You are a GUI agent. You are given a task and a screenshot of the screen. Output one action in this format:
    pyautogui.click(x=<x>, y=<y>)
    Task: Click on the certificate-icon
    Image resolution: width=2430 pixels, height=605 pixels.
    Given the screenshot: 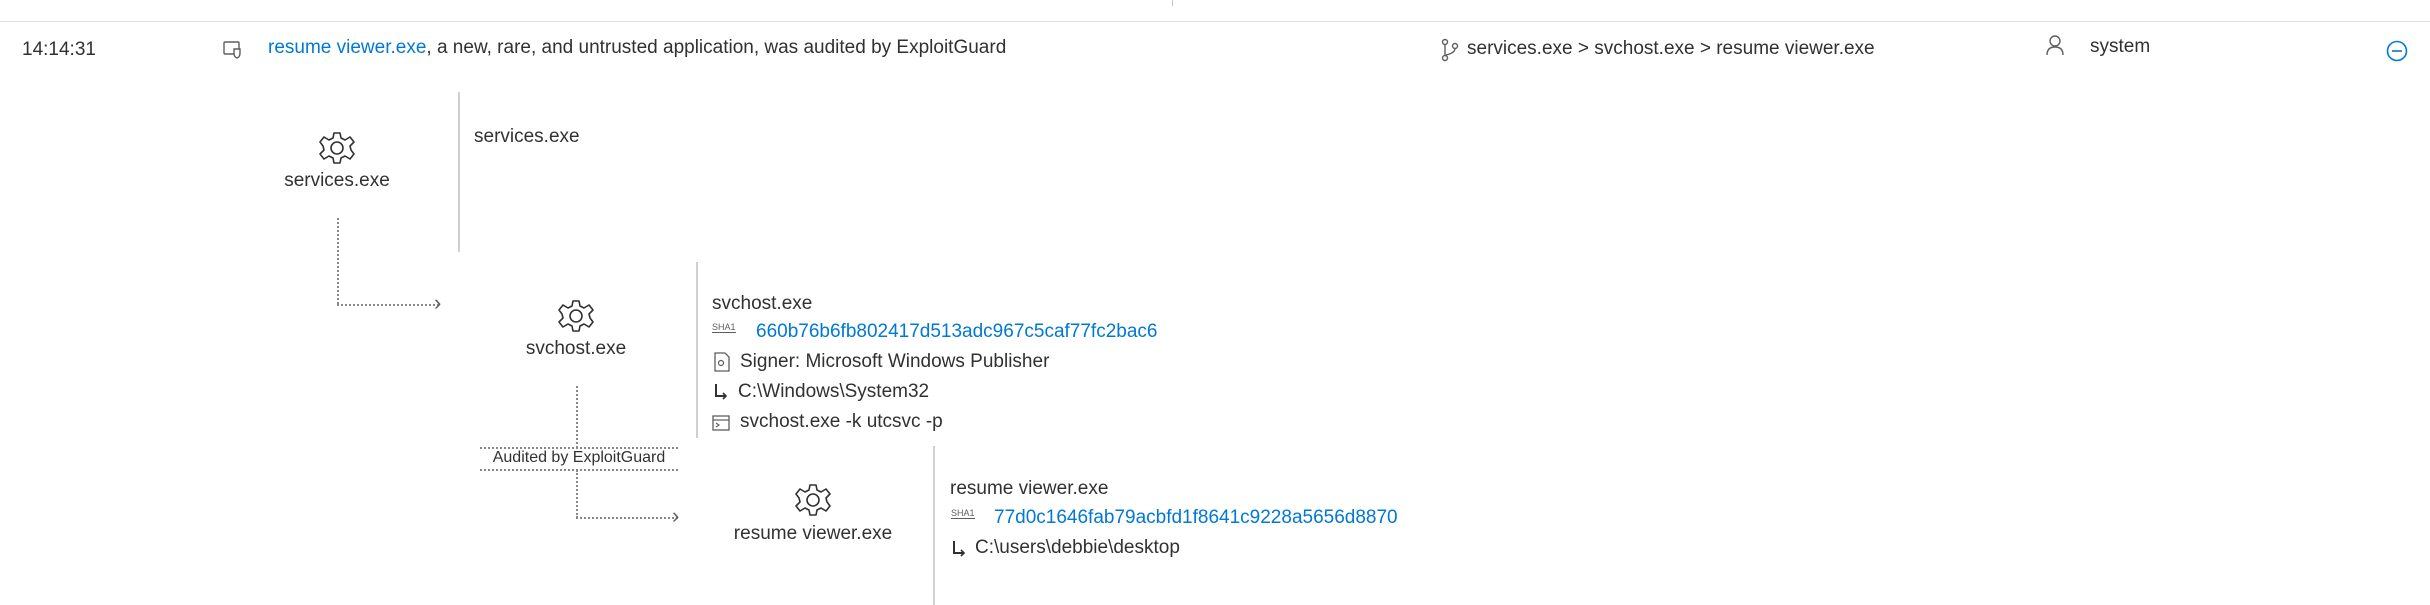 What is the action you would take?
    pyautogui.click(x=722, y=364)
    